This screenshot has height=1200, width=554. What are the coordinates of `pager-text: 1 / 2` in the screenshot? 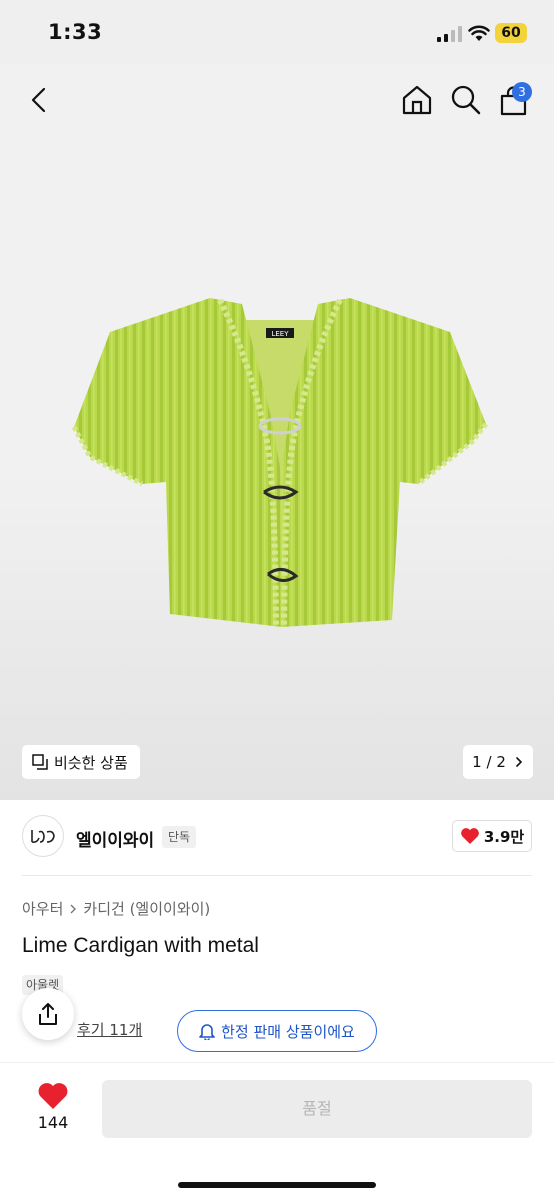 It's located at (489, 762).